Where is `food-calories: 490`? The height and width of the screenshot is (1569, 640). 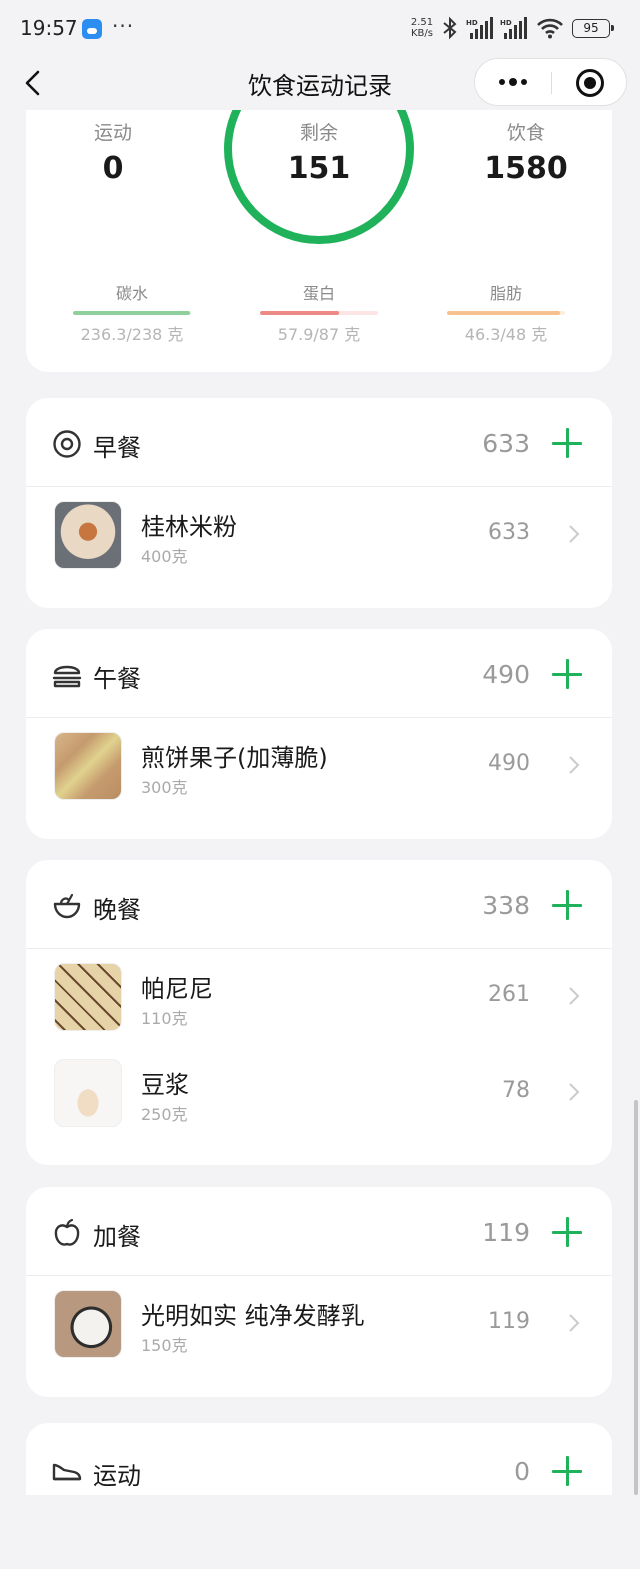 food-calories: 490 is located at coordinates (509, 763).